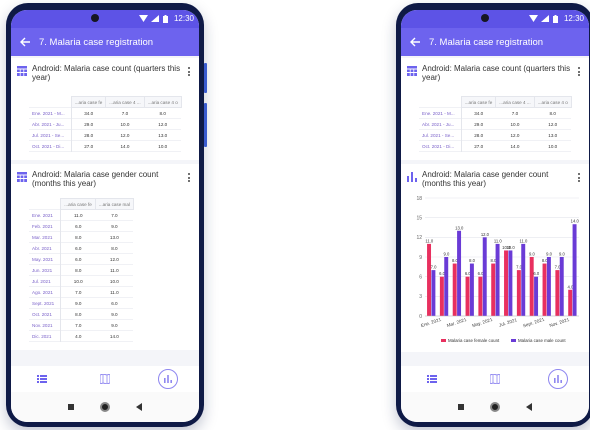 The image size is (590, 430). What do you see at coordinates (573, 18) in the screenshot?
I see `status-time: 12:30` at bounding box center [573, 18].